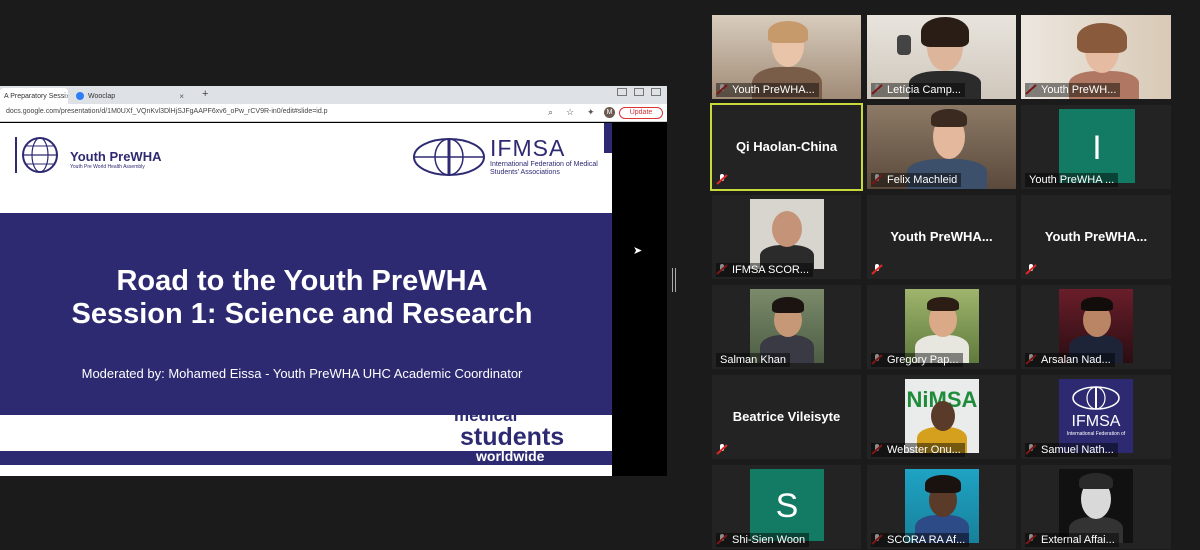 This screenshot has width=1200, height=550. Describe the element at coordinates (130, 96) in the screenshot. I see `tab-wooclap: Wooclap ×` at that location.